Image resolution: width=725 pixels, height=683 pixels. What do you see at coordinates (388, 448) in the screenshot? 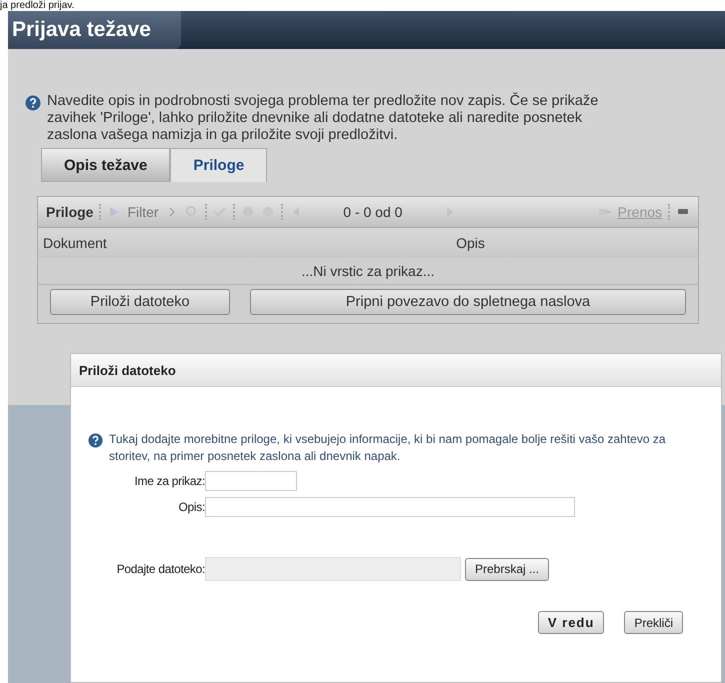
I see `dialog-info-text: Tukaj dodajte morebitne priloge, ki vsebujejo informacije, ki bi nam pomagale bolje rešiti vašo zahtevo za storitev, na primer posnetek zaslona ali dnevnik napak.` at bounding box center [388, 448].